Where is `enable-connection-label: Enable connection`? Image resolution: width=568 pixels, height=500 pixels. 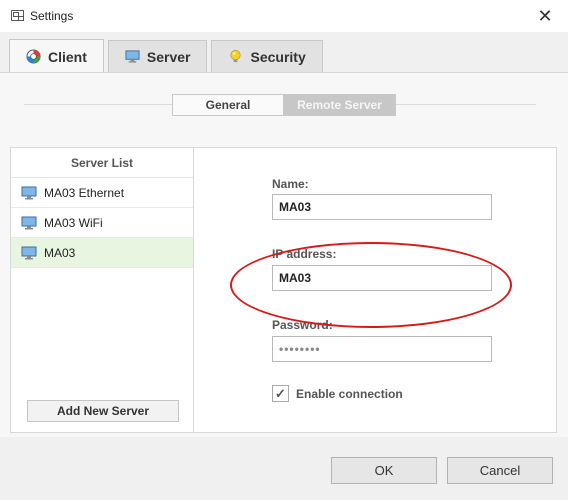
enable-connection-label: Enable connection is located at coordinates (349, 393).